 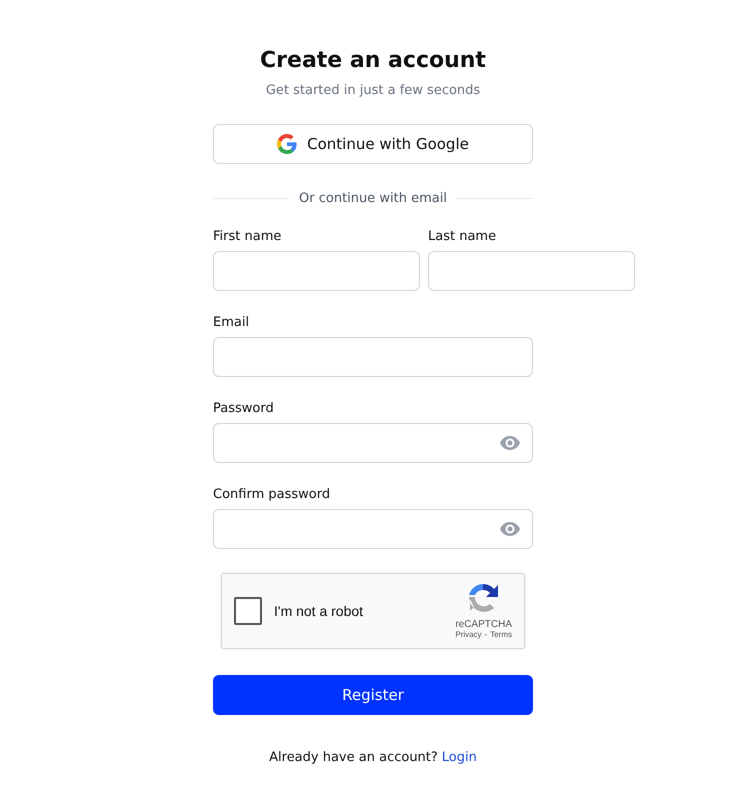 What do you see at coordinates (231, 323) in the screenshot?
I see `field-label: Email` at bounding box center [231, 323].